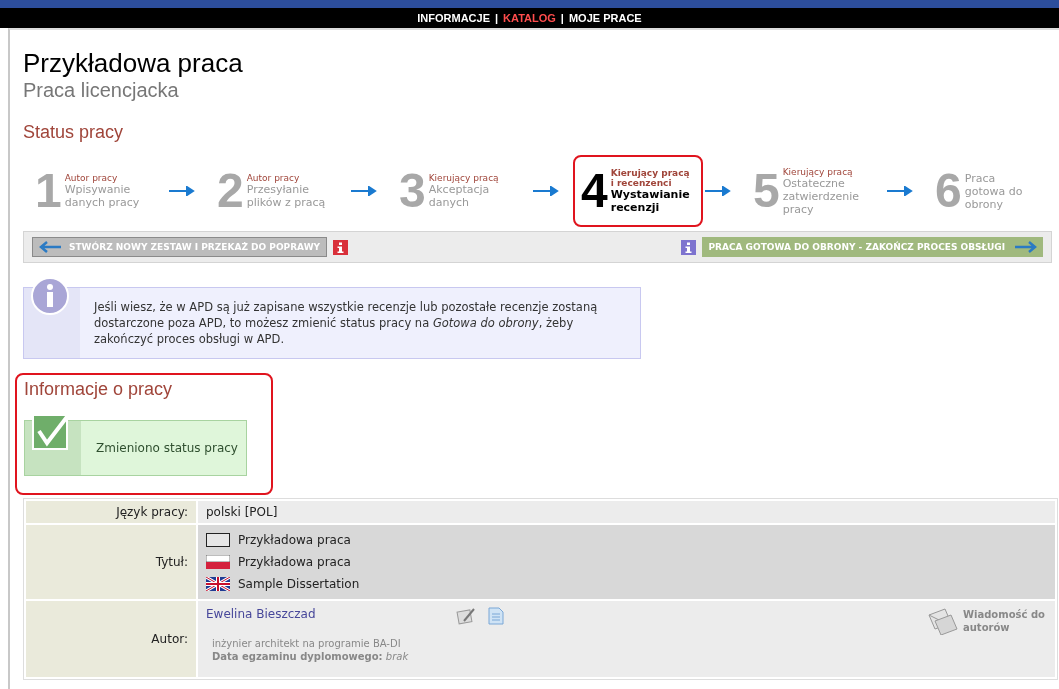 The image size is (1059, 689). I want to click on row-label: Tytuł:, so click(111, 562).